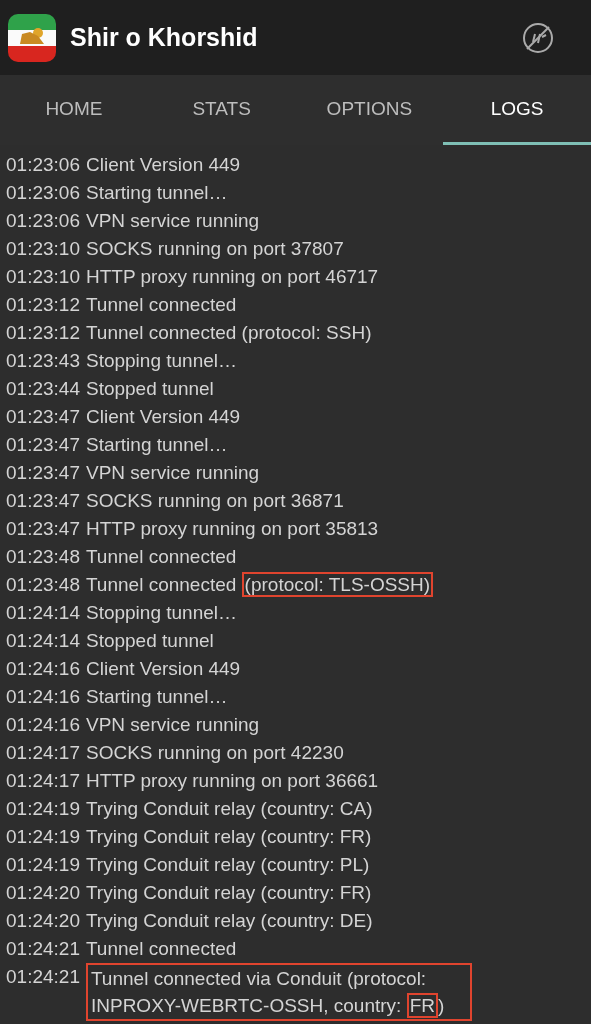 The image size is (591, 1024). I want to click on highlighted-log-message: Tunnel connected via Conduit (protocol: INPROXY-WEBRTC-OSSH, country: FR), so click(278, 992).